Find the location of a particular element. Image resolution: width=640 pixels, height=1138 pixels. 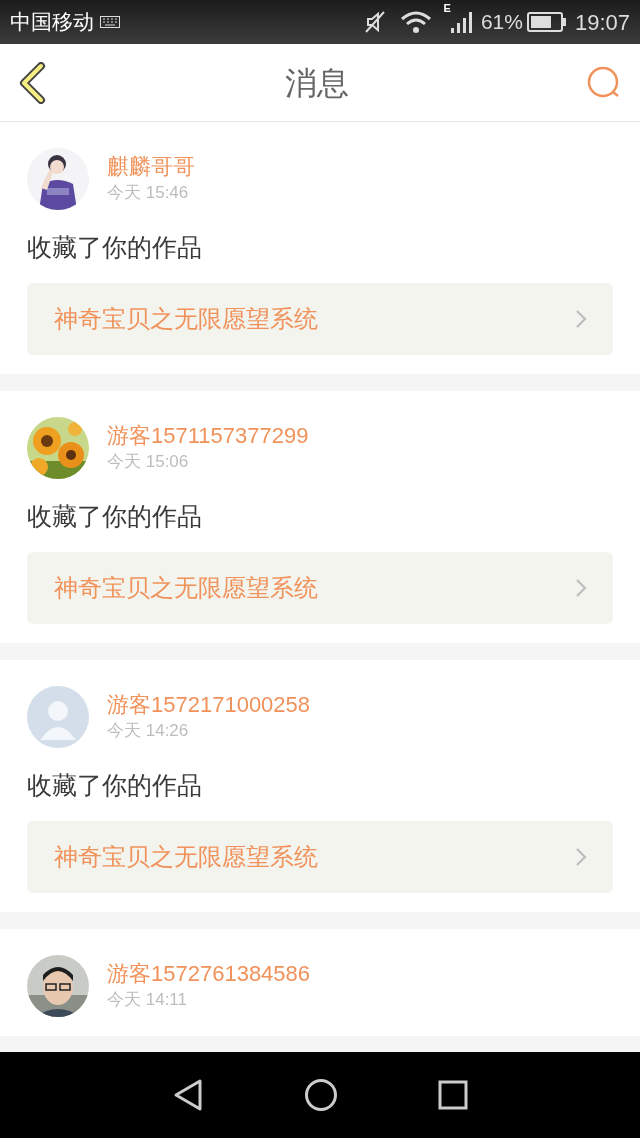

message-time: 今天 14:26 is located at coordinates (148, 731).